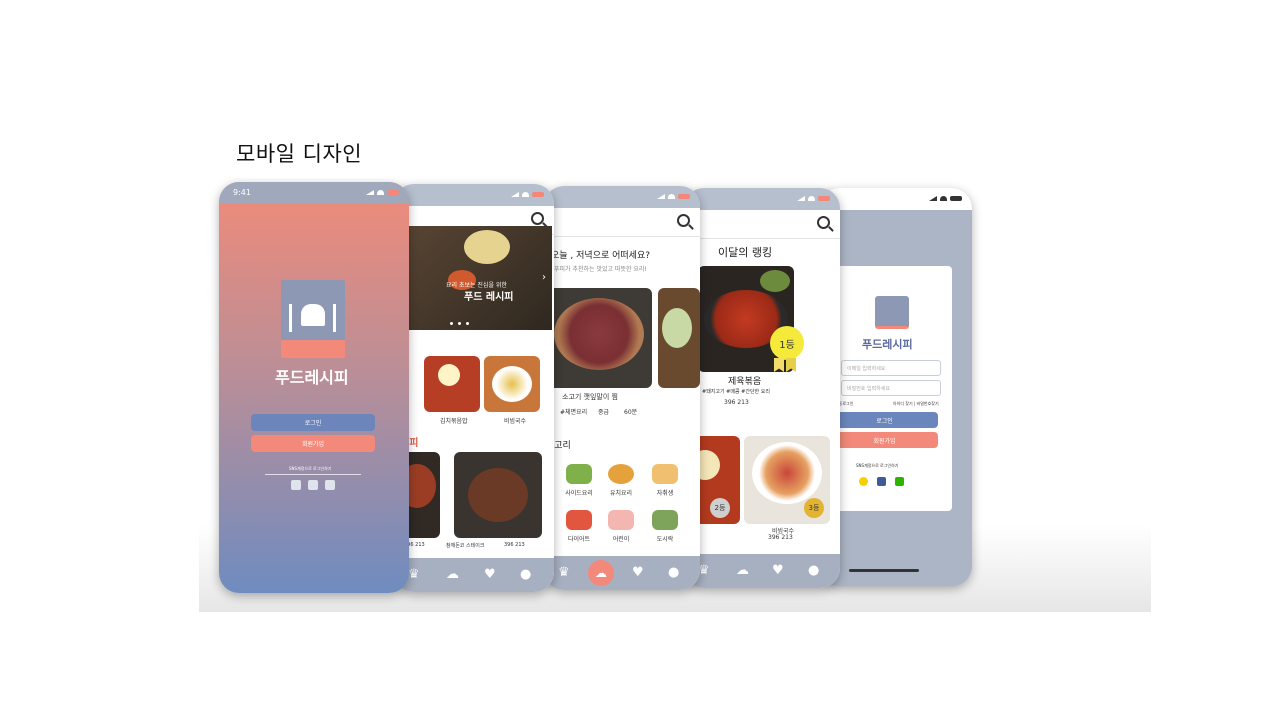 Image resolution: width=1280 pixels, height=720 pixels. Describe the element at coordinates (887, 344) in the screenshot. I see `login-app-name: 푸드레시피` at that location.